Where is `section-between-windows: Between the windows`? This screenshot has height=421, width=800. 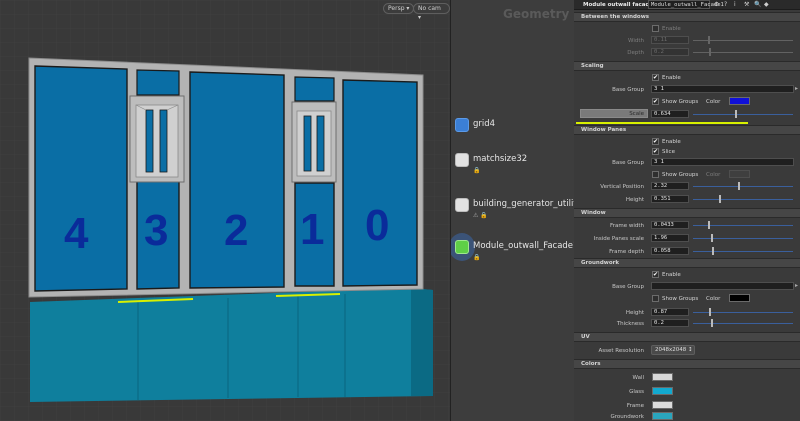 section-between-windows: Between the windows is located at coordinates (687, 17).